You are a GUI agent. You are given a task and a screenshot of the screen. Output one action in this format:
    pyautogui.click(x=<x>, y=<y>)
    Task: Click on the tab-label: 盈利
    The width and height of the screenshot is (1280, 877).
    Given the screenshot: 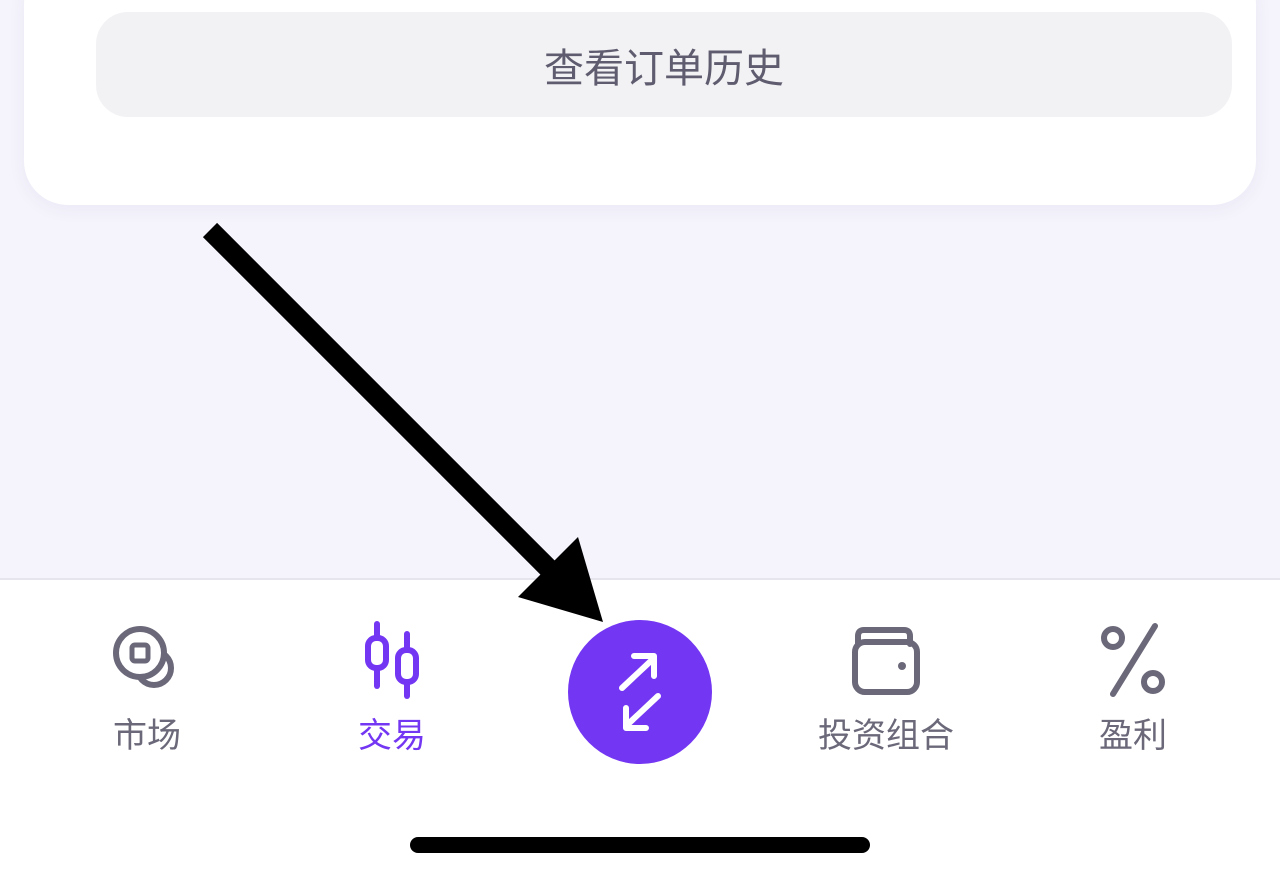 What is the action you would take?
    pyautogui.click(x=1133, y=736)
    